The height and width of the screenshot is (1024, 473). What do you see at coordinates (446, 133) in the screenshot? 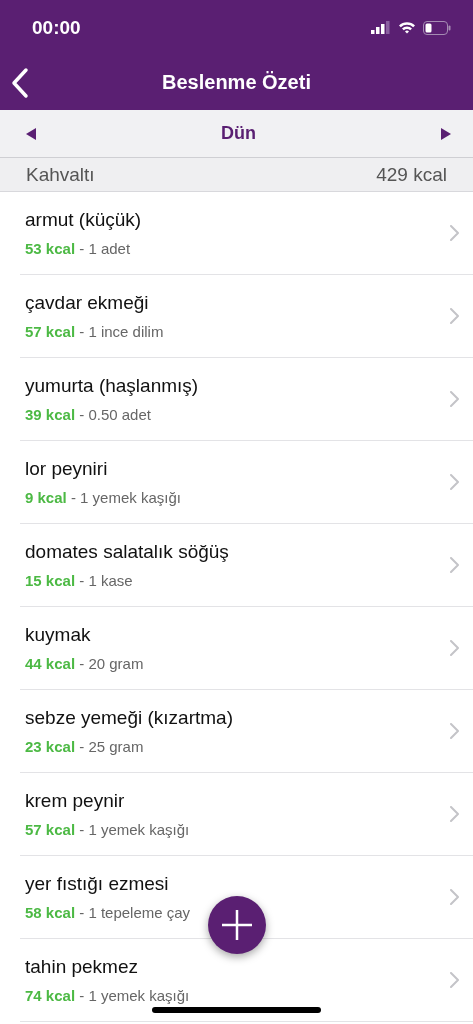
I see `next-day-icon` at bounding box center [446, 133].